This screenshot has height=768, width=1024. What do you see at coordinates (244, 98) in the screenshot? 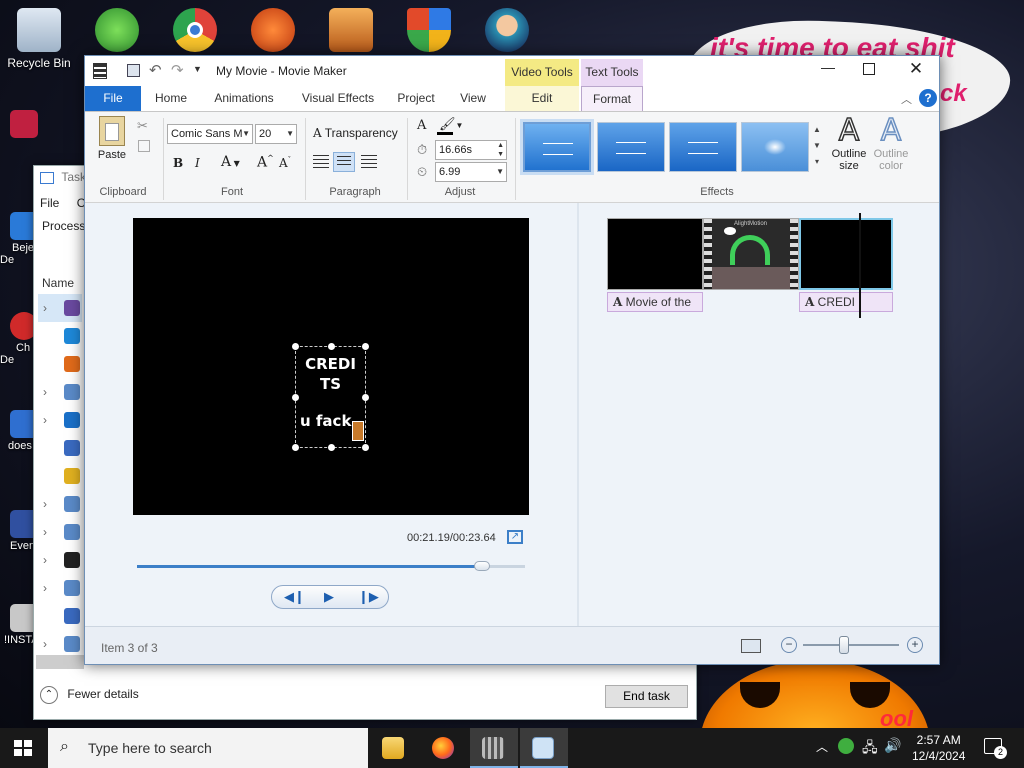
I see `tab-animations: Animations` at bounding box center [244, 98].